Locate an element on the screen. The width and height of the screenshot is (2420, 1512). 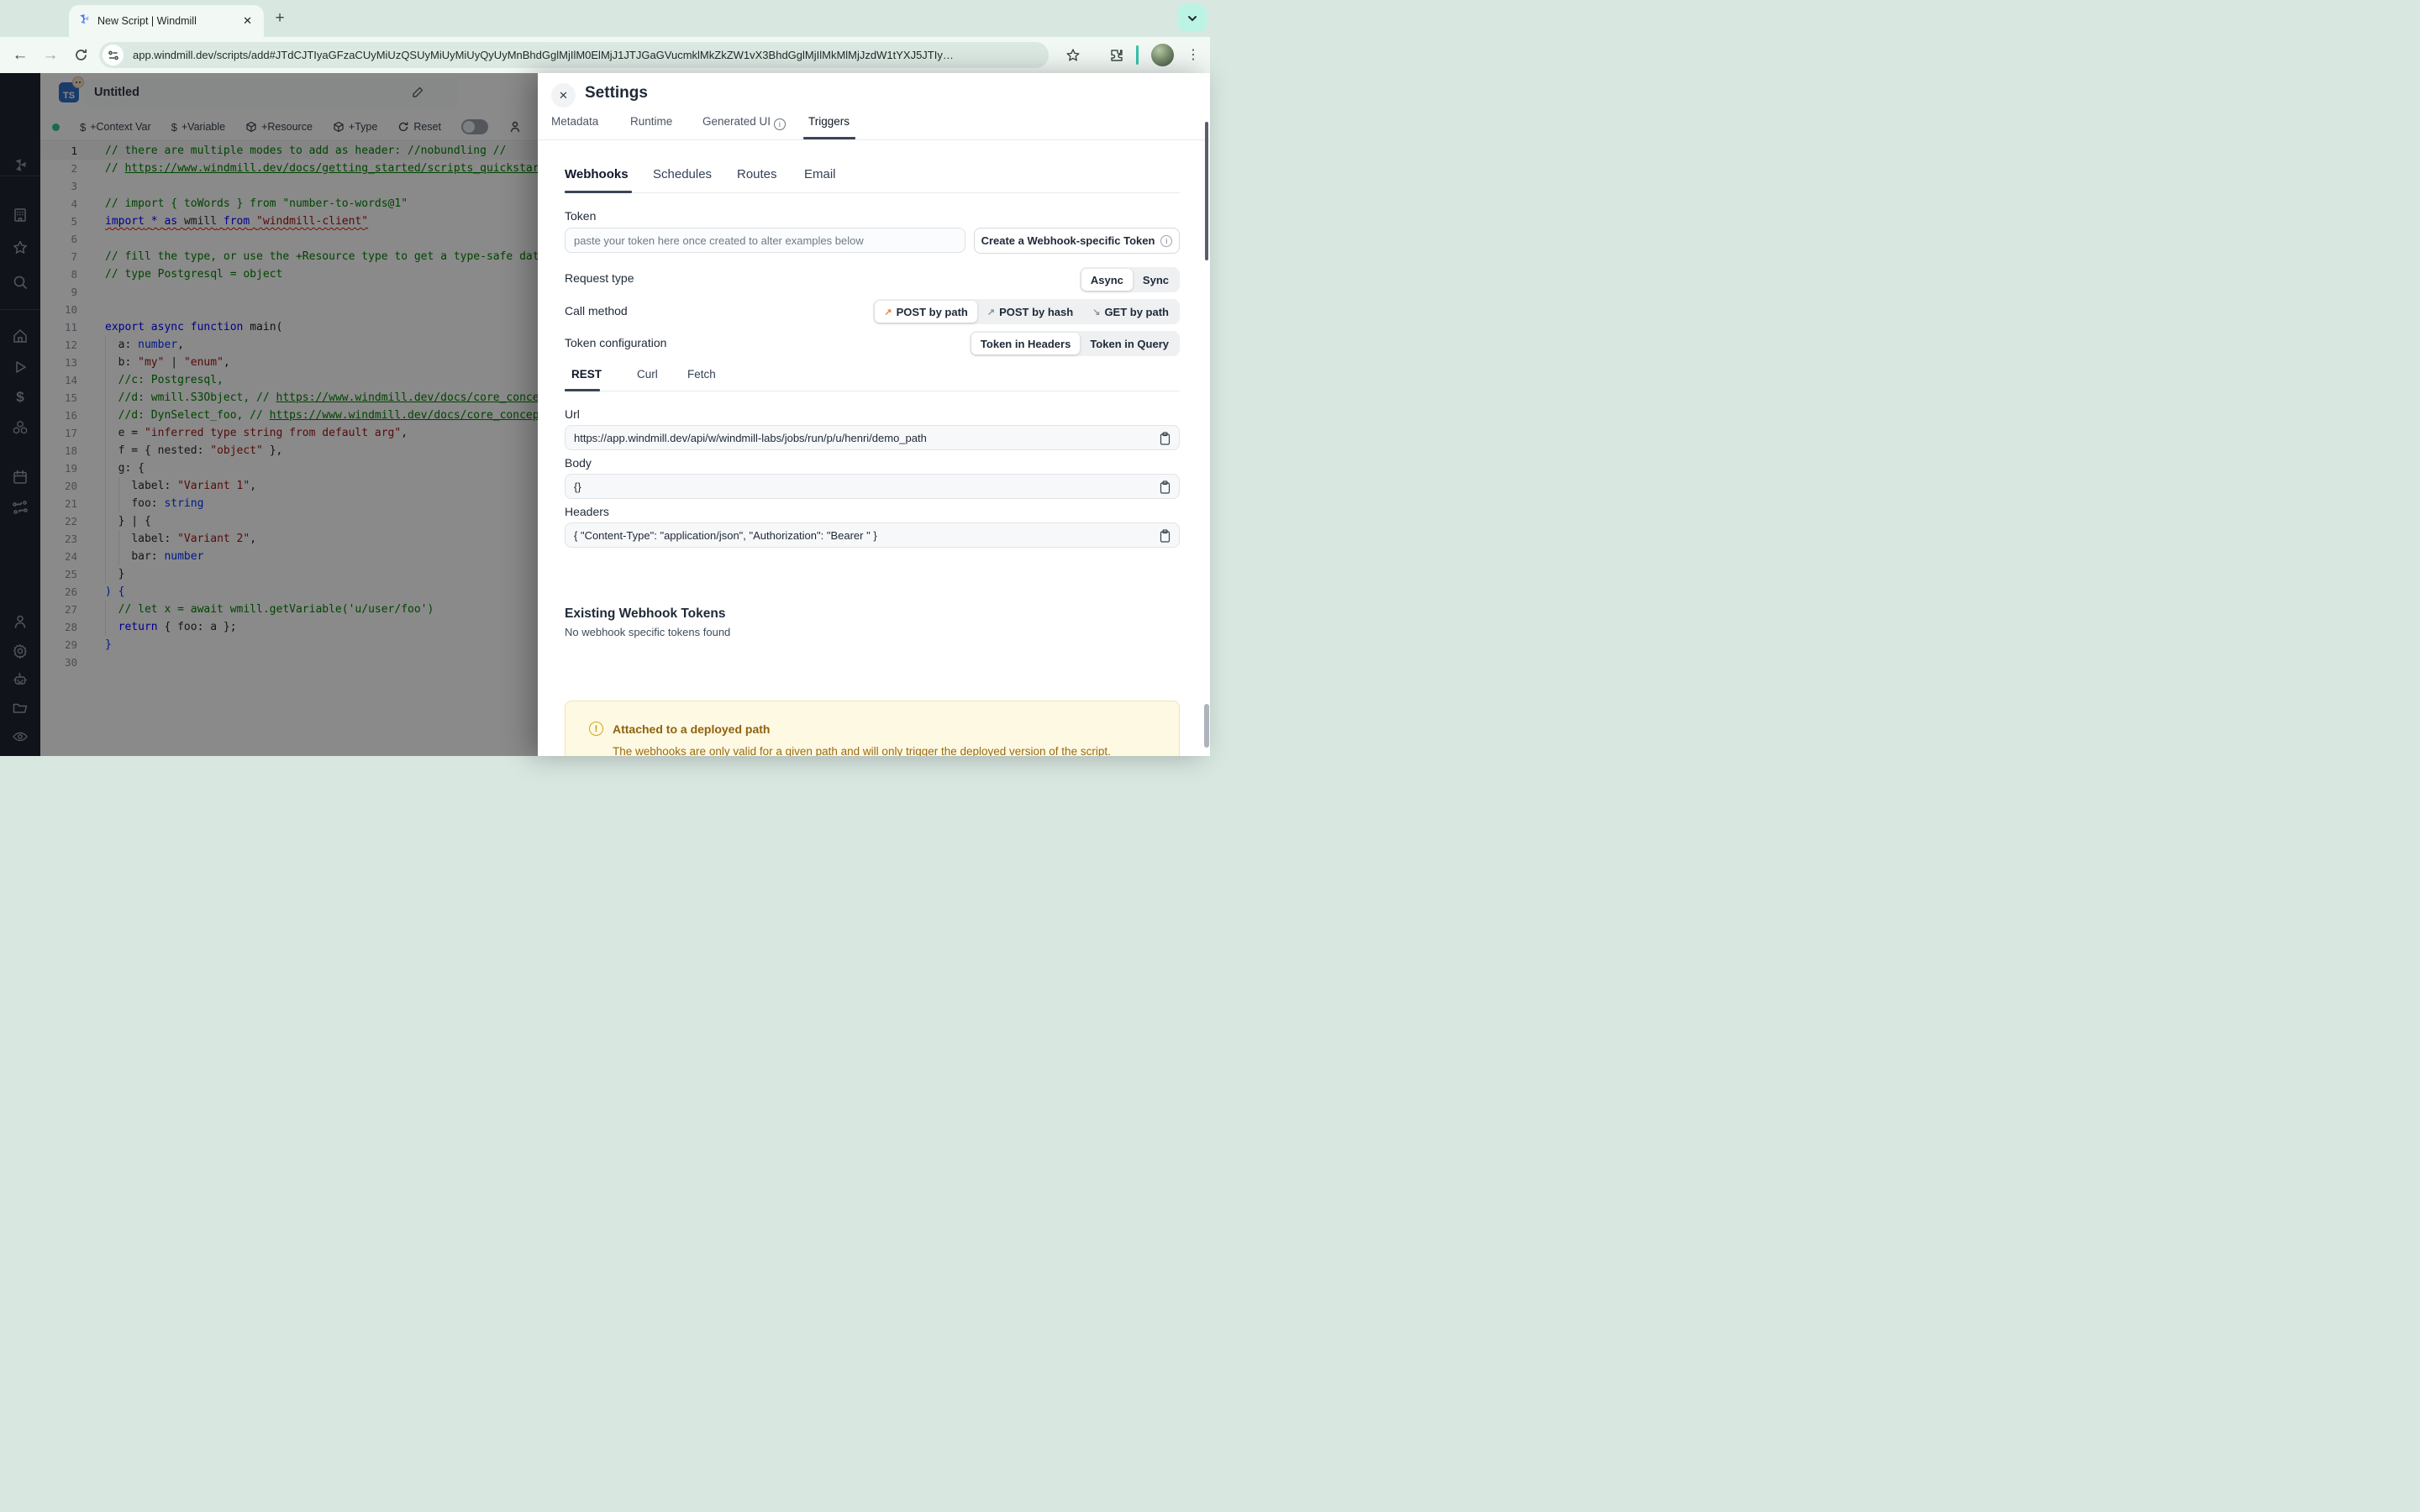
url-field-label: Url is located at coordinates (572, 414).